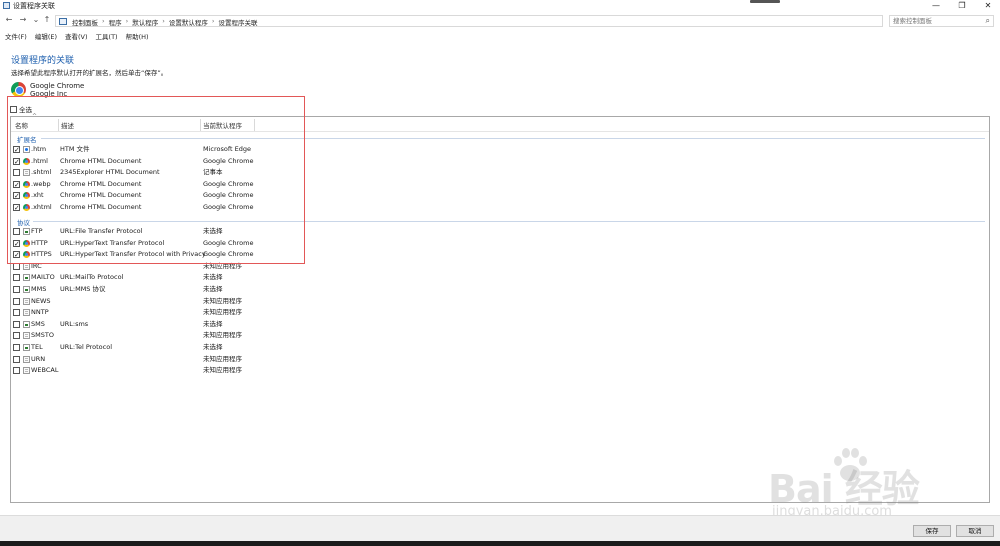 This screenshot has height=546, width=1000. I want to click on window-drag-handle, so click(765, 1).